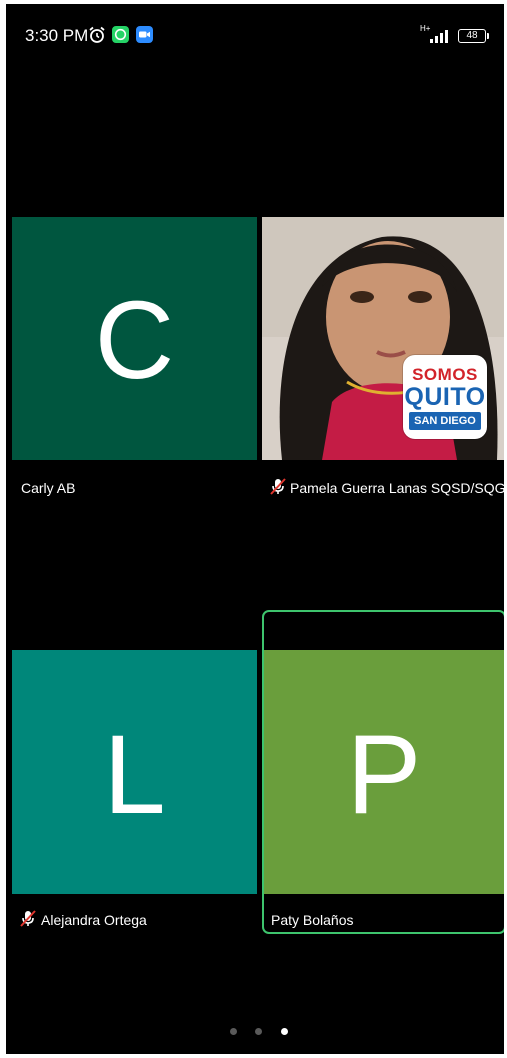  What do you see at coordinates (48, 488) in the screenshot?
I see `participant-name: Carly AB` at bounding box center [48, 488].